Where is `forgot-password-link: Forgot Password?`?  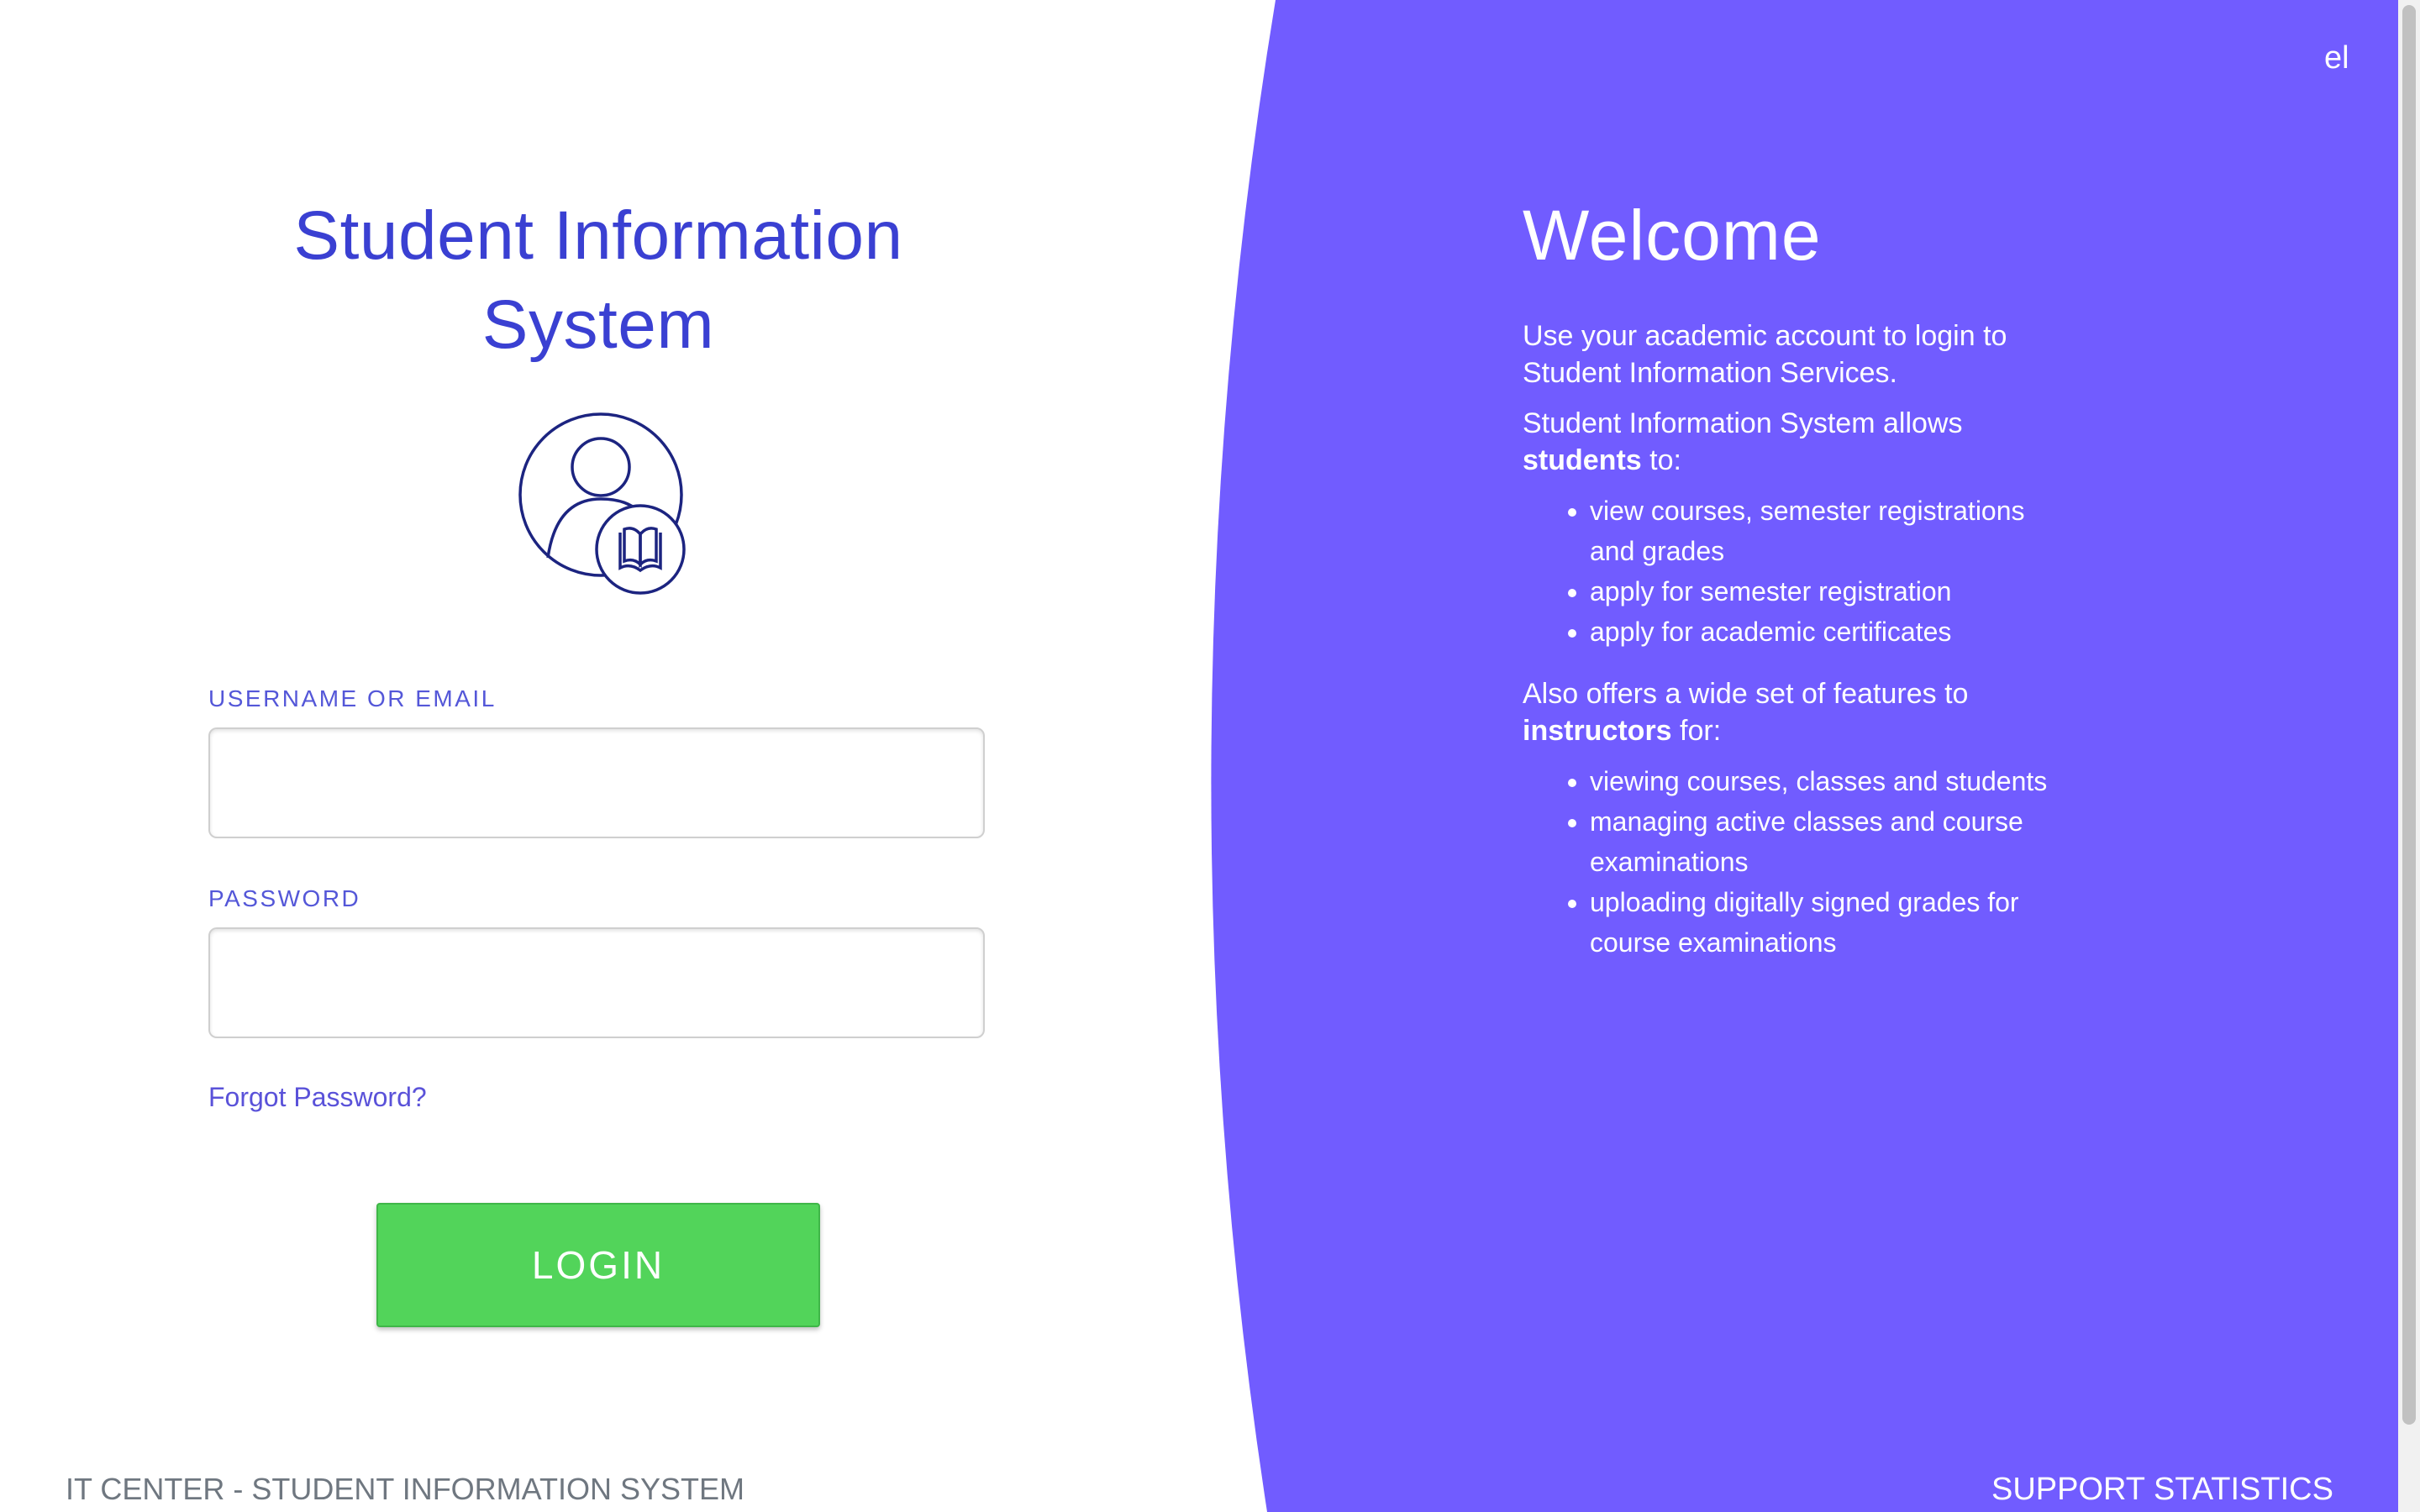 forgot-password-link: Forgot Password? is located at coordinates (317, 1097).